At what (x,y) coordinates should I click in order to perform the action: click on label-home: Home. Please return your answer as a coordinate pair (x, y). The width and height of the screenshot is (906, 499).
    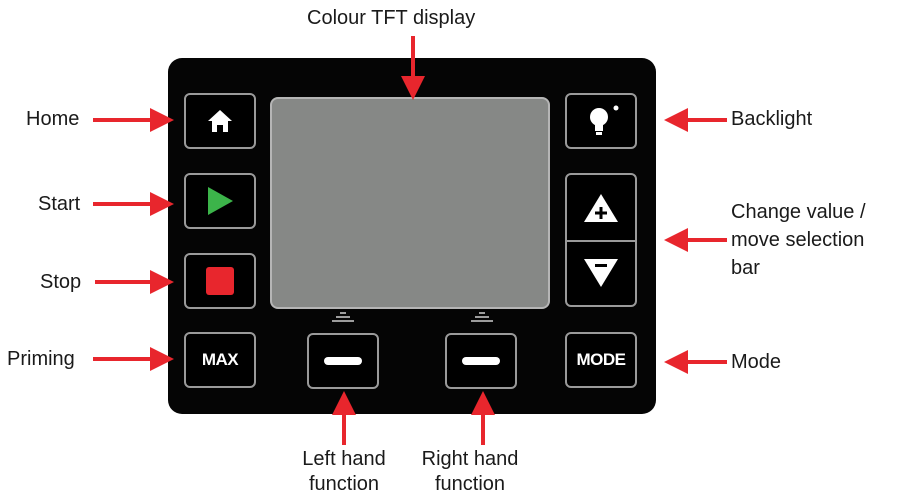
    Looking at the image, I should click on (53, 119).